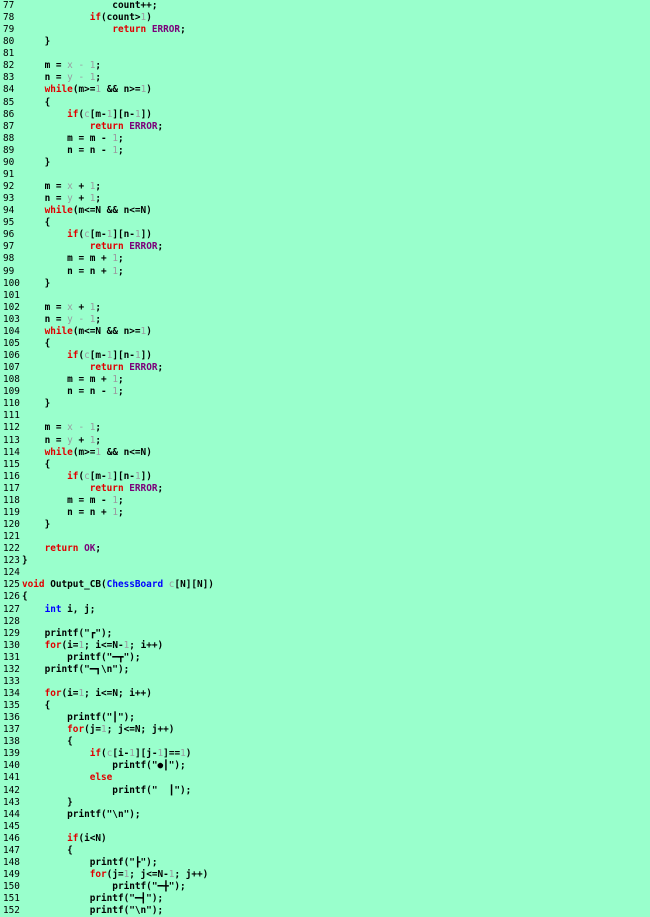 The image size is (650, 917). What do you see at coordinates (84, 452) in the screenshot?
I see `code-token: (m>=` at bounding box center [84, 452].